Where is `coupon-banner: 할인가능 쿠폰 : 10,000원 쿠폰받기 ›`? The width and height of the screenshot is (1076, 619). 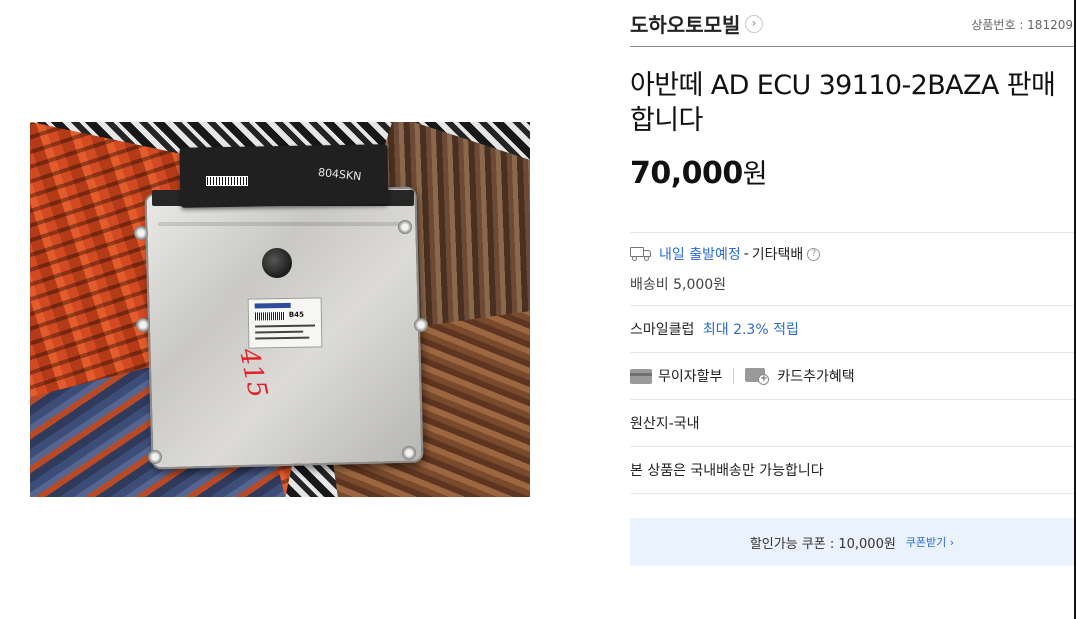
coupon-banner: 할인가능 쿠폰 : 10,000원 쿠폰받기 › is located at coordinates (852, 542).